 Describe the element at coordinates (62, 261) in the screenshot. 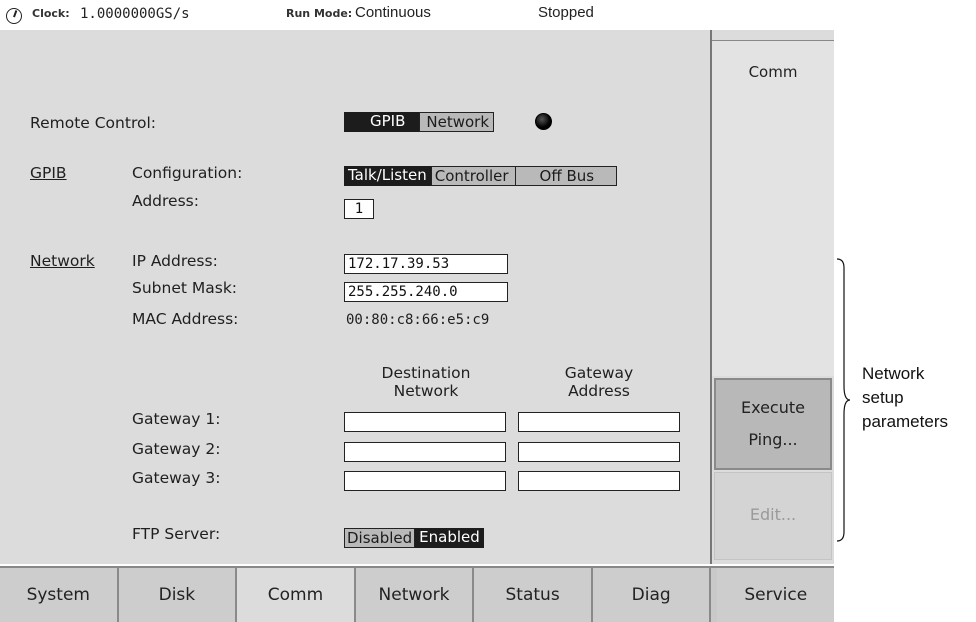

I see `network-section-label: Network` at that location.